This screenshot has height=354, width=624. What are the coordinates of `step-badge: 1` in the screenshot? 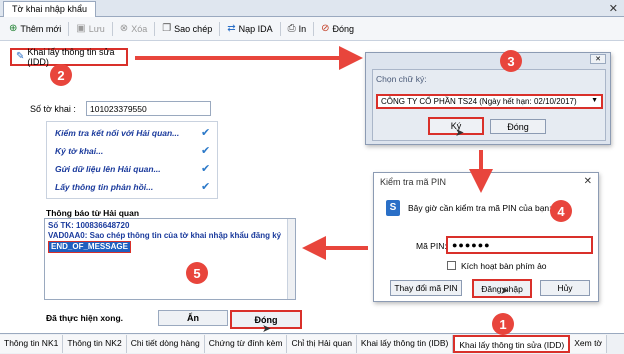 It's located at (503, 324).